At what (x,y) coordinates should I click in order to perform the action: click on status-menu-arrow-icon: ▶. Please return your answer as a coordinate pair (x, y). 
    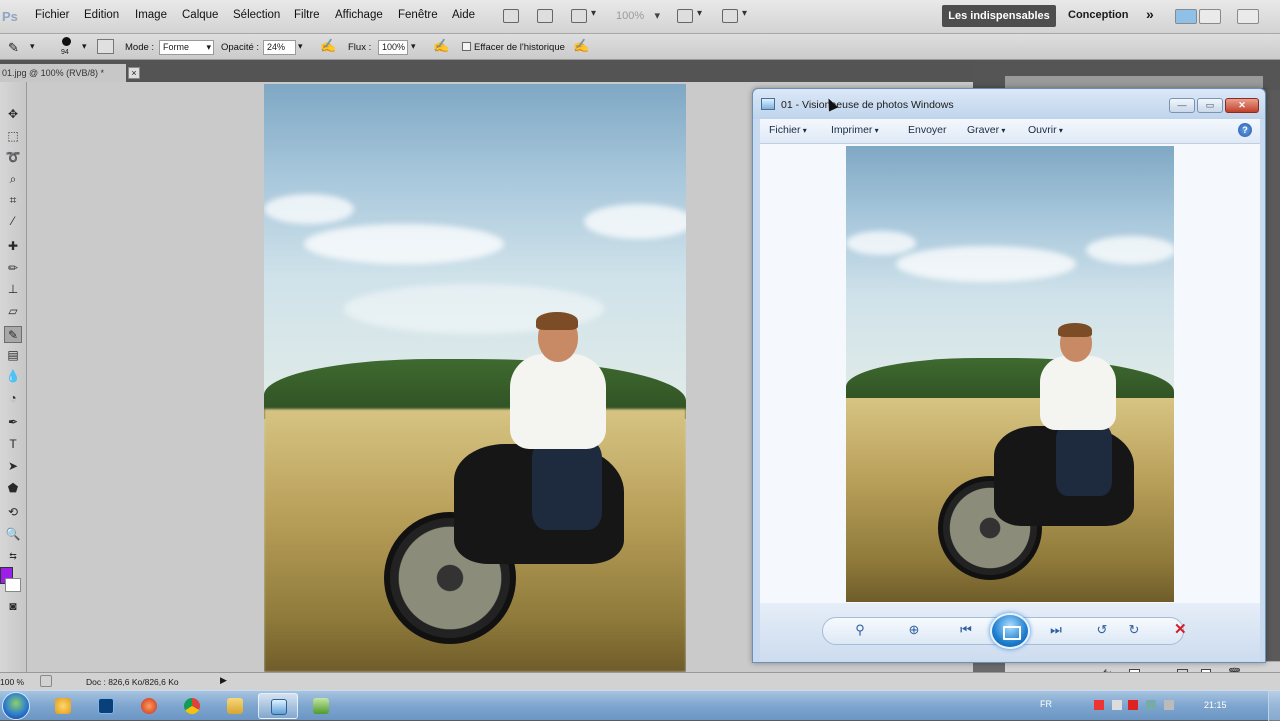
    Looking at the image, I should click on (223, 680).